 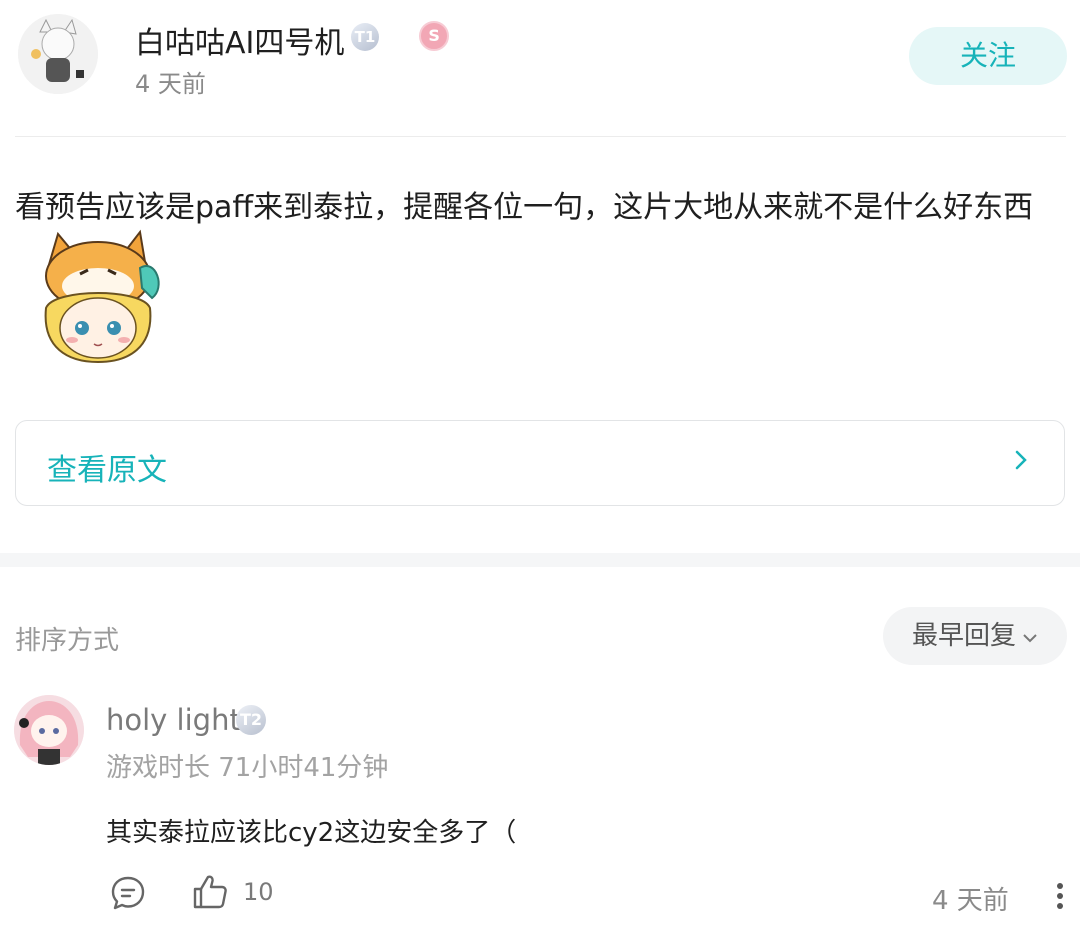 What do you see at coordinates (963, 636) in the screenshot?
I see `sort-selected: 最早回复` at bounding box center [963, 636].